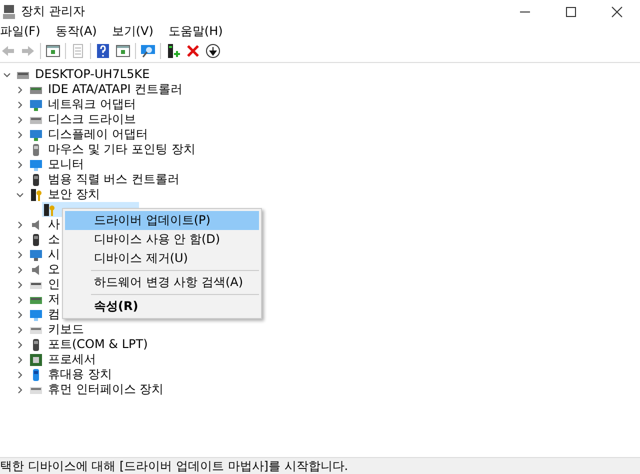 This screenshot has width=640, height=474. What do you see at coordinates (174, 466) in the screenshot?
I see `status-text: 택한 디바이스에 대해 [드라이버 업데이트 마법사]를 시작합니다.` at bounding box center [174, 466].